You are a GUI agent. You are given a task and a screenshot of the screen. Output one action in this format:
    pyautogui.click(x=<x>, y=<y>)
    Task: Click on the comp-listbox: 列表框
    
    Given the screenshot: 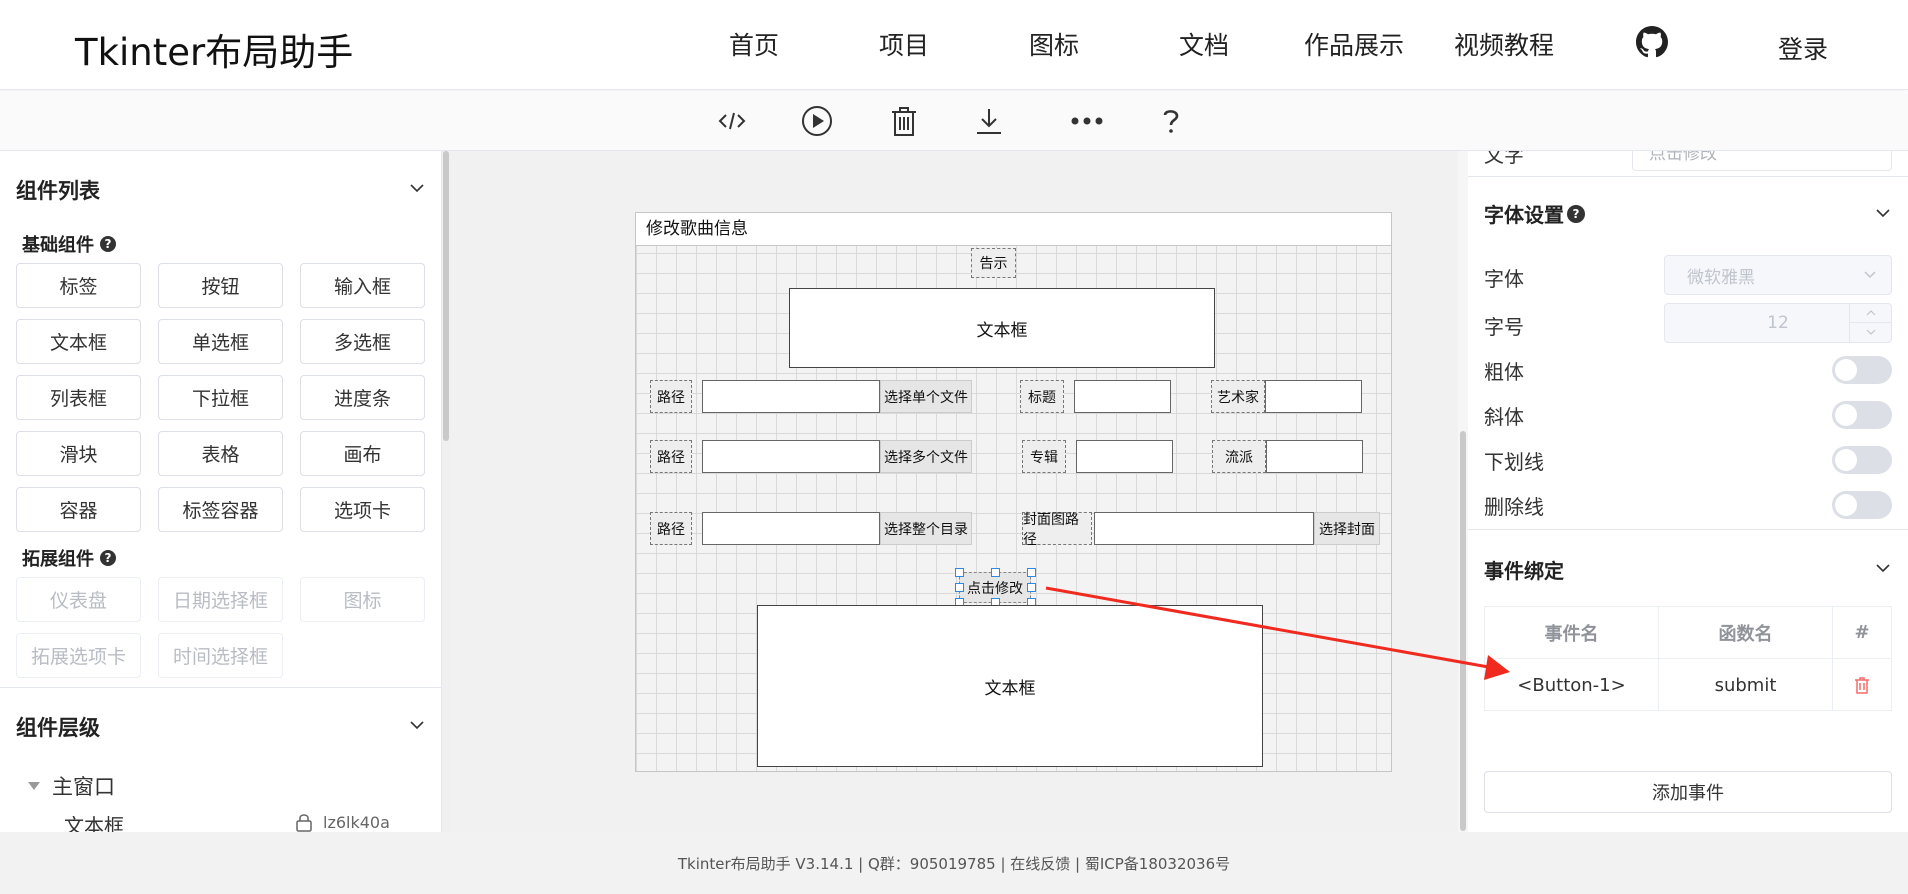 What is the action you would take?
    pyautogui.click(x=78, y=397)
    